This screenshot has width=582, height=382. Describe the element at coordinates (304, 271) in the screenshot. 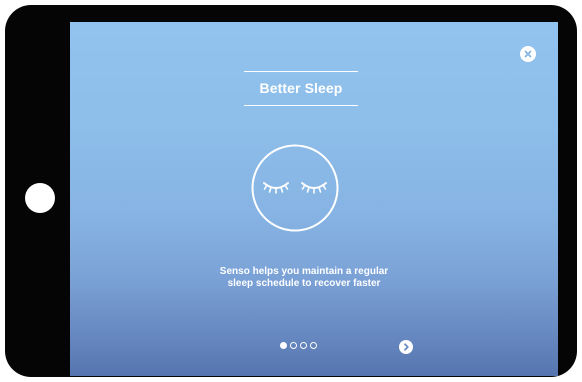

I see `description-line-1: Senso helps you maintain a regular` at that location.